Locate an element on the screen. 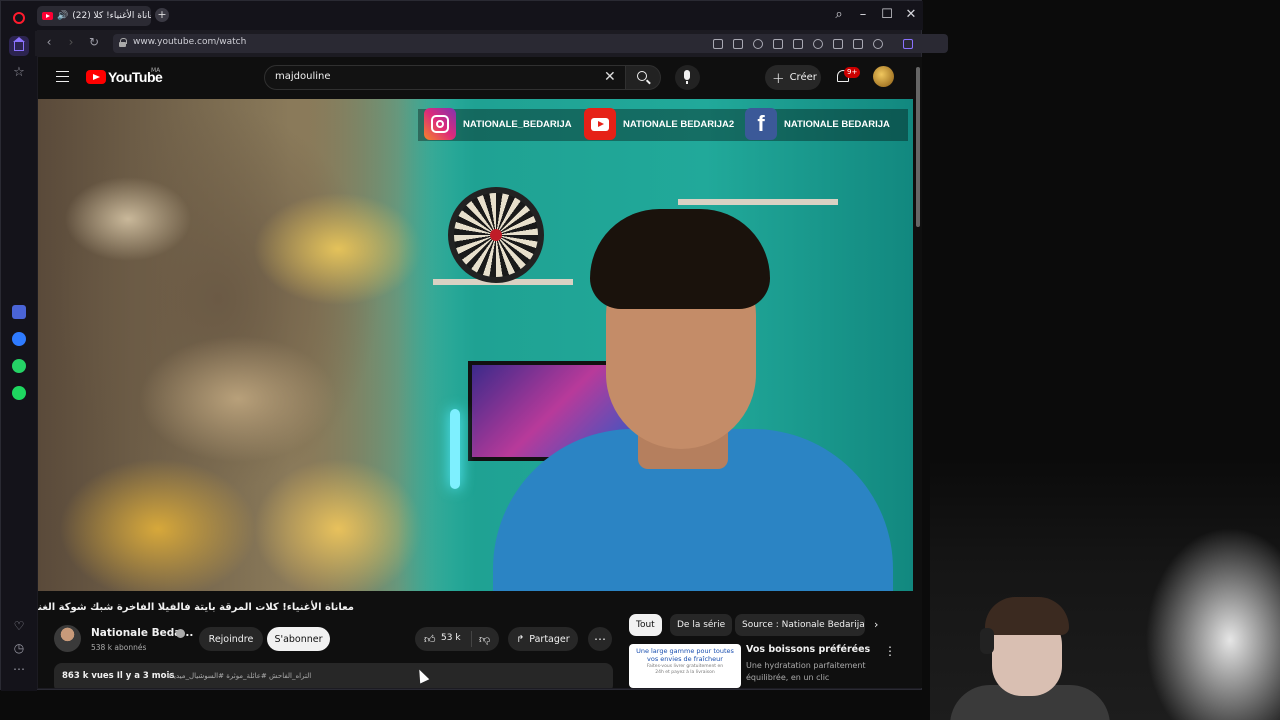  browser-titlebar: 🔊 معاناة الأغنياء! كلا (22) + ⌕ – ☐ ✕ is located at coordinates (462, 15).